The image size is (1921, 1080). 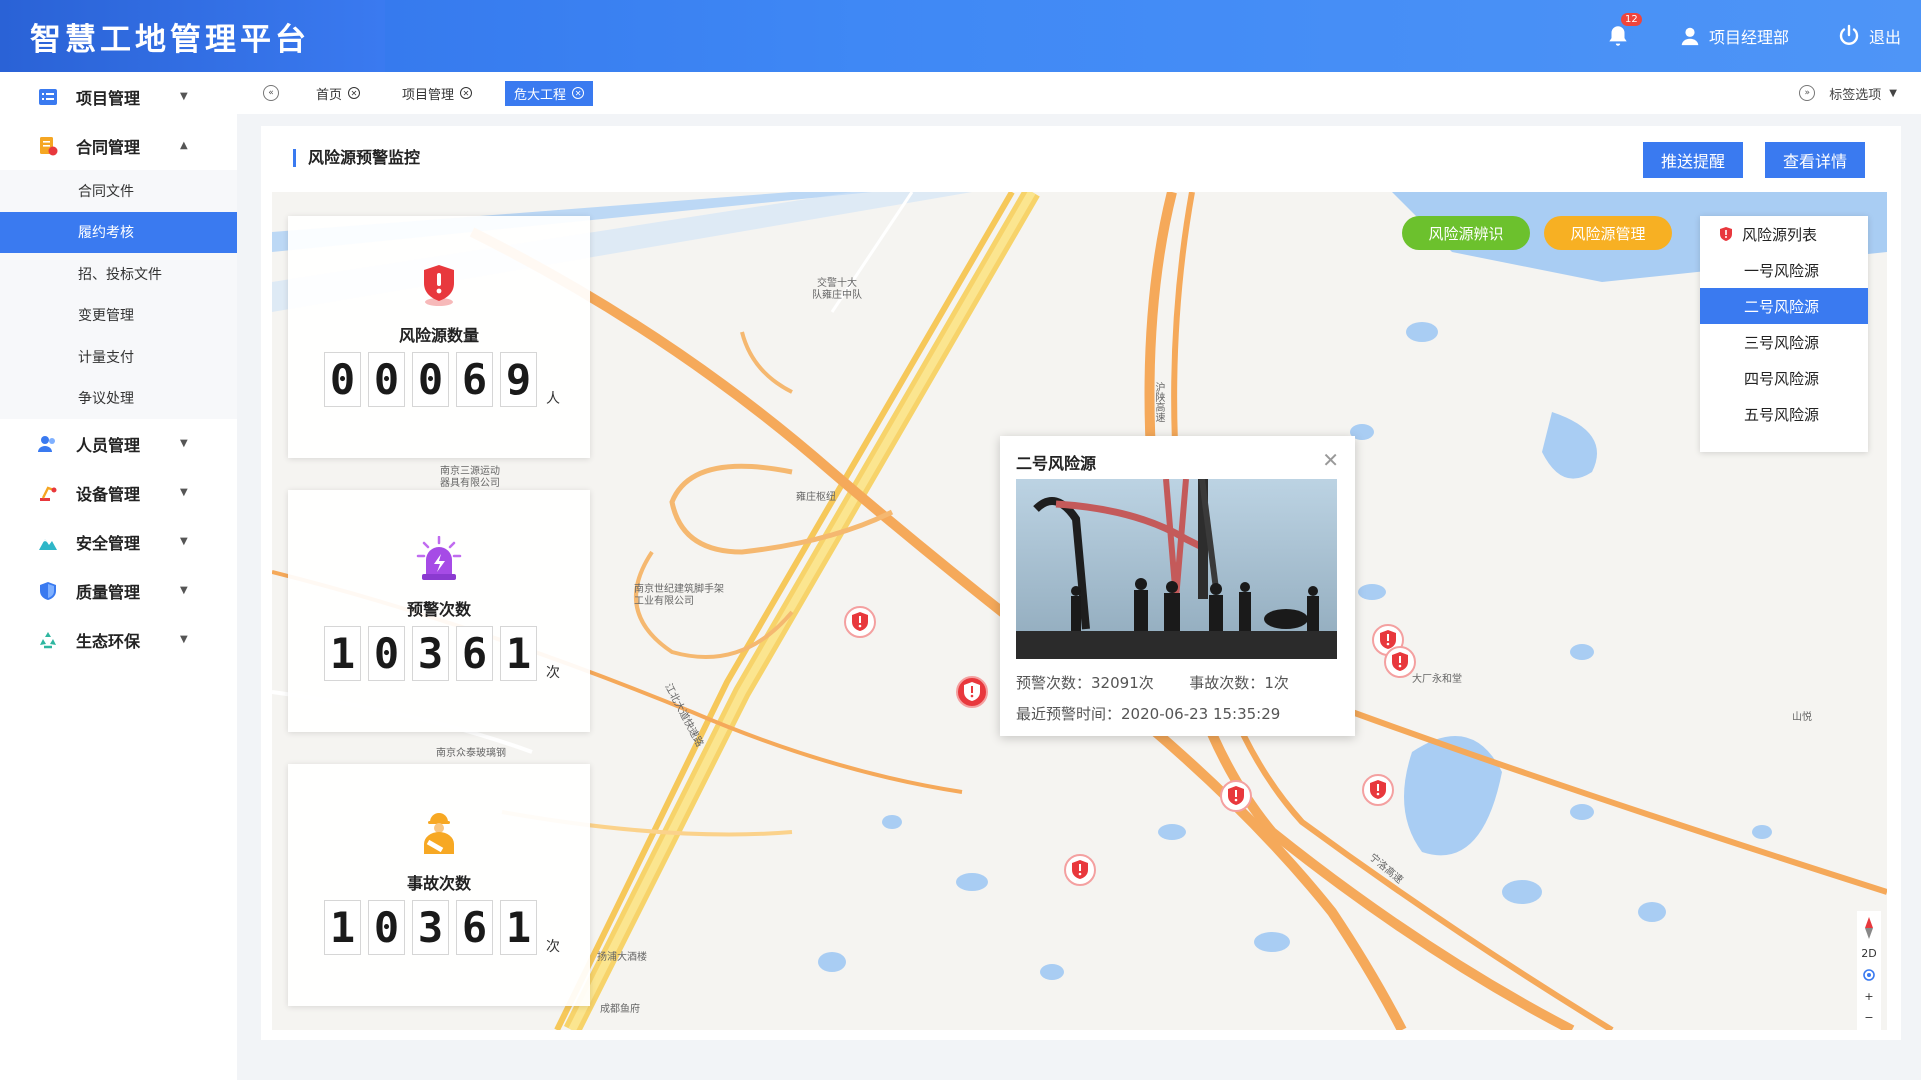 What do you see at coordinates (622, 957) in the screenshot?
I see `map-label: 扬浦大酒楼` at bounding box center [622, 957].